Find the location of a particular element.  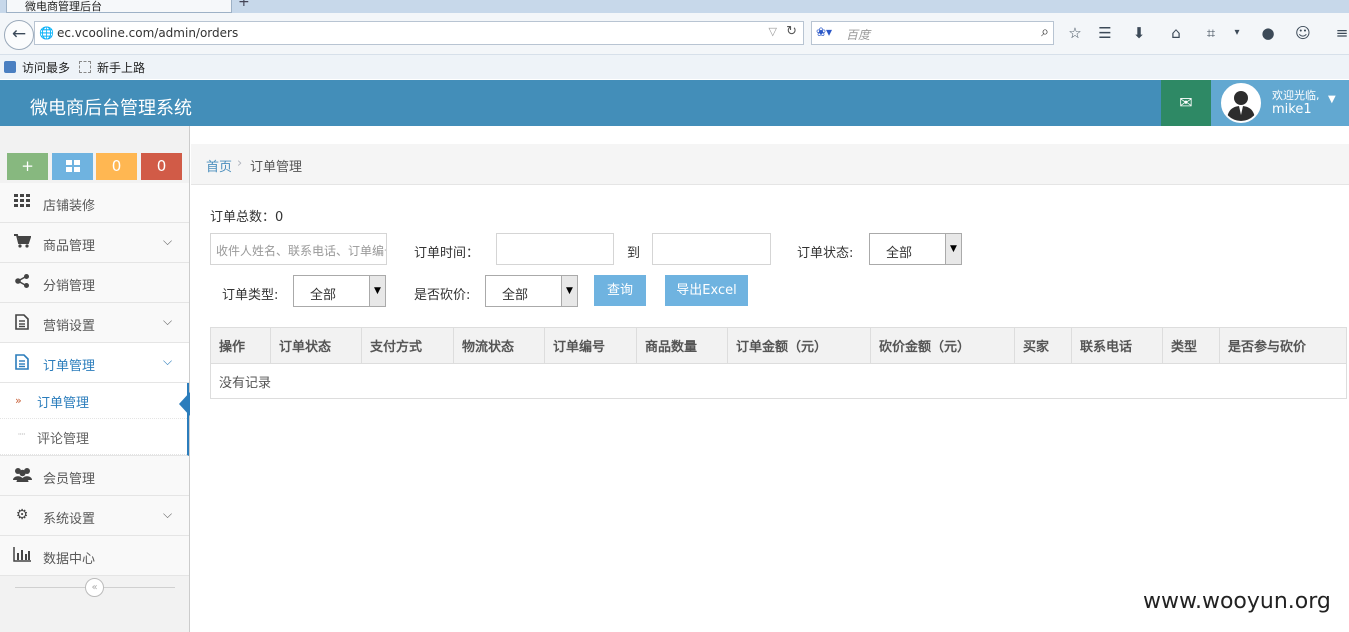

bargain-select: 全部 ▼ is located at coordinates (531, 291).